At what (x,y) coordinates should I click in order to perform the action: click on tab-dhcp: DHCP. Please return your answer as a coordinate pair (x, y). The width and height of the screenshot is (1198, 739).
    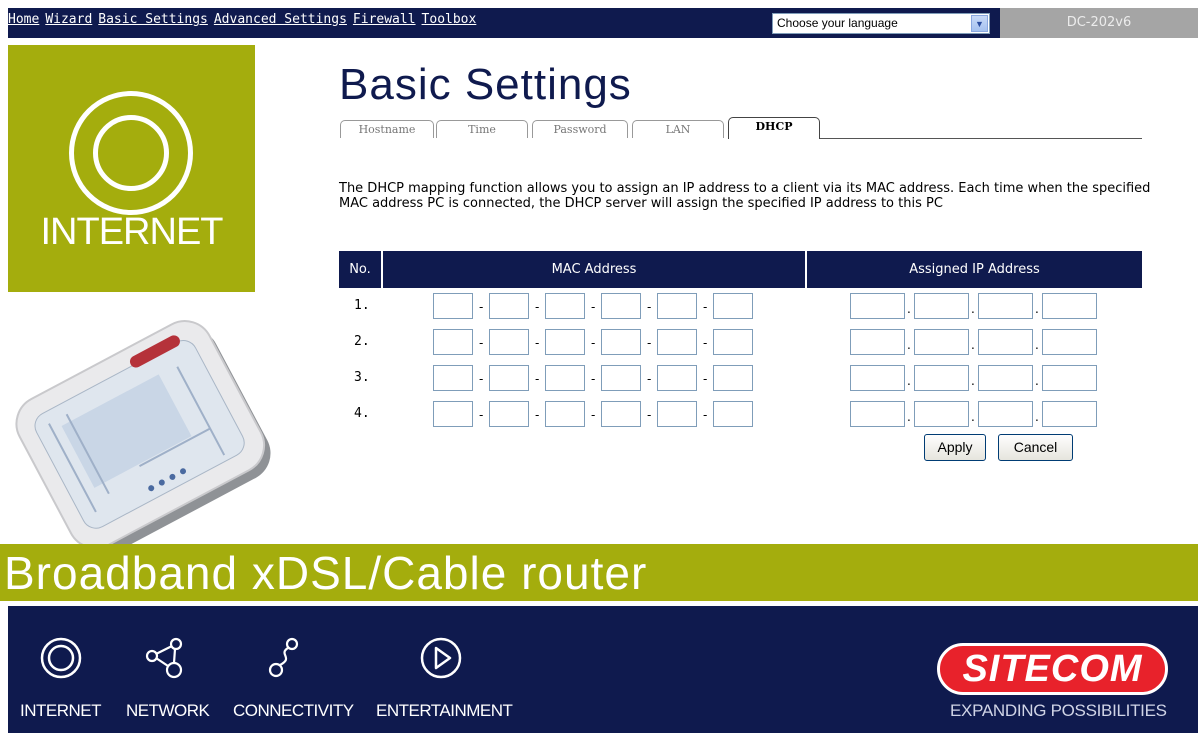
    Looking at the image, I should click on (774, 128).